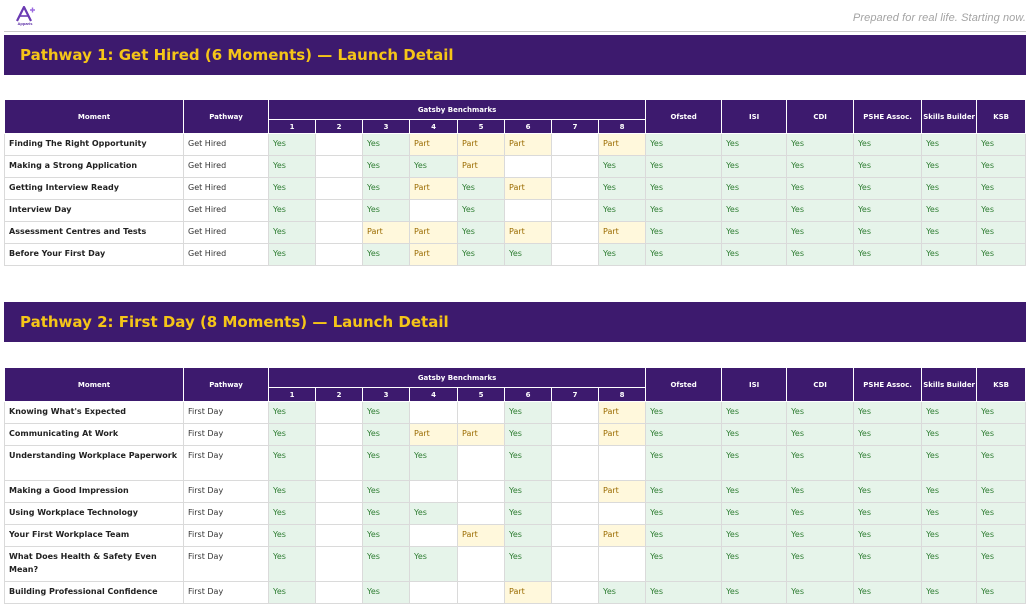  What do you see at coordinates (94, 535) in the screenshot?
I see `moment-cell: Your First Workplace Team` at bounding box center [94, 535].